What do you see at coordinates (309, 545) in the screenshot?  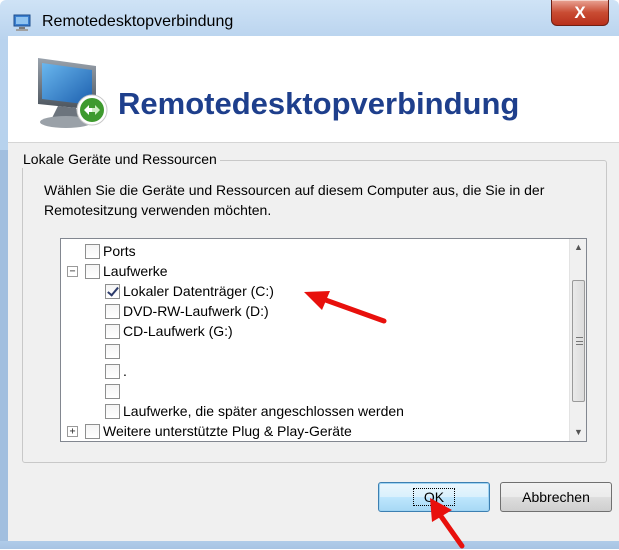 I see `window-frame-bottom` at bounding box center [309, 545].